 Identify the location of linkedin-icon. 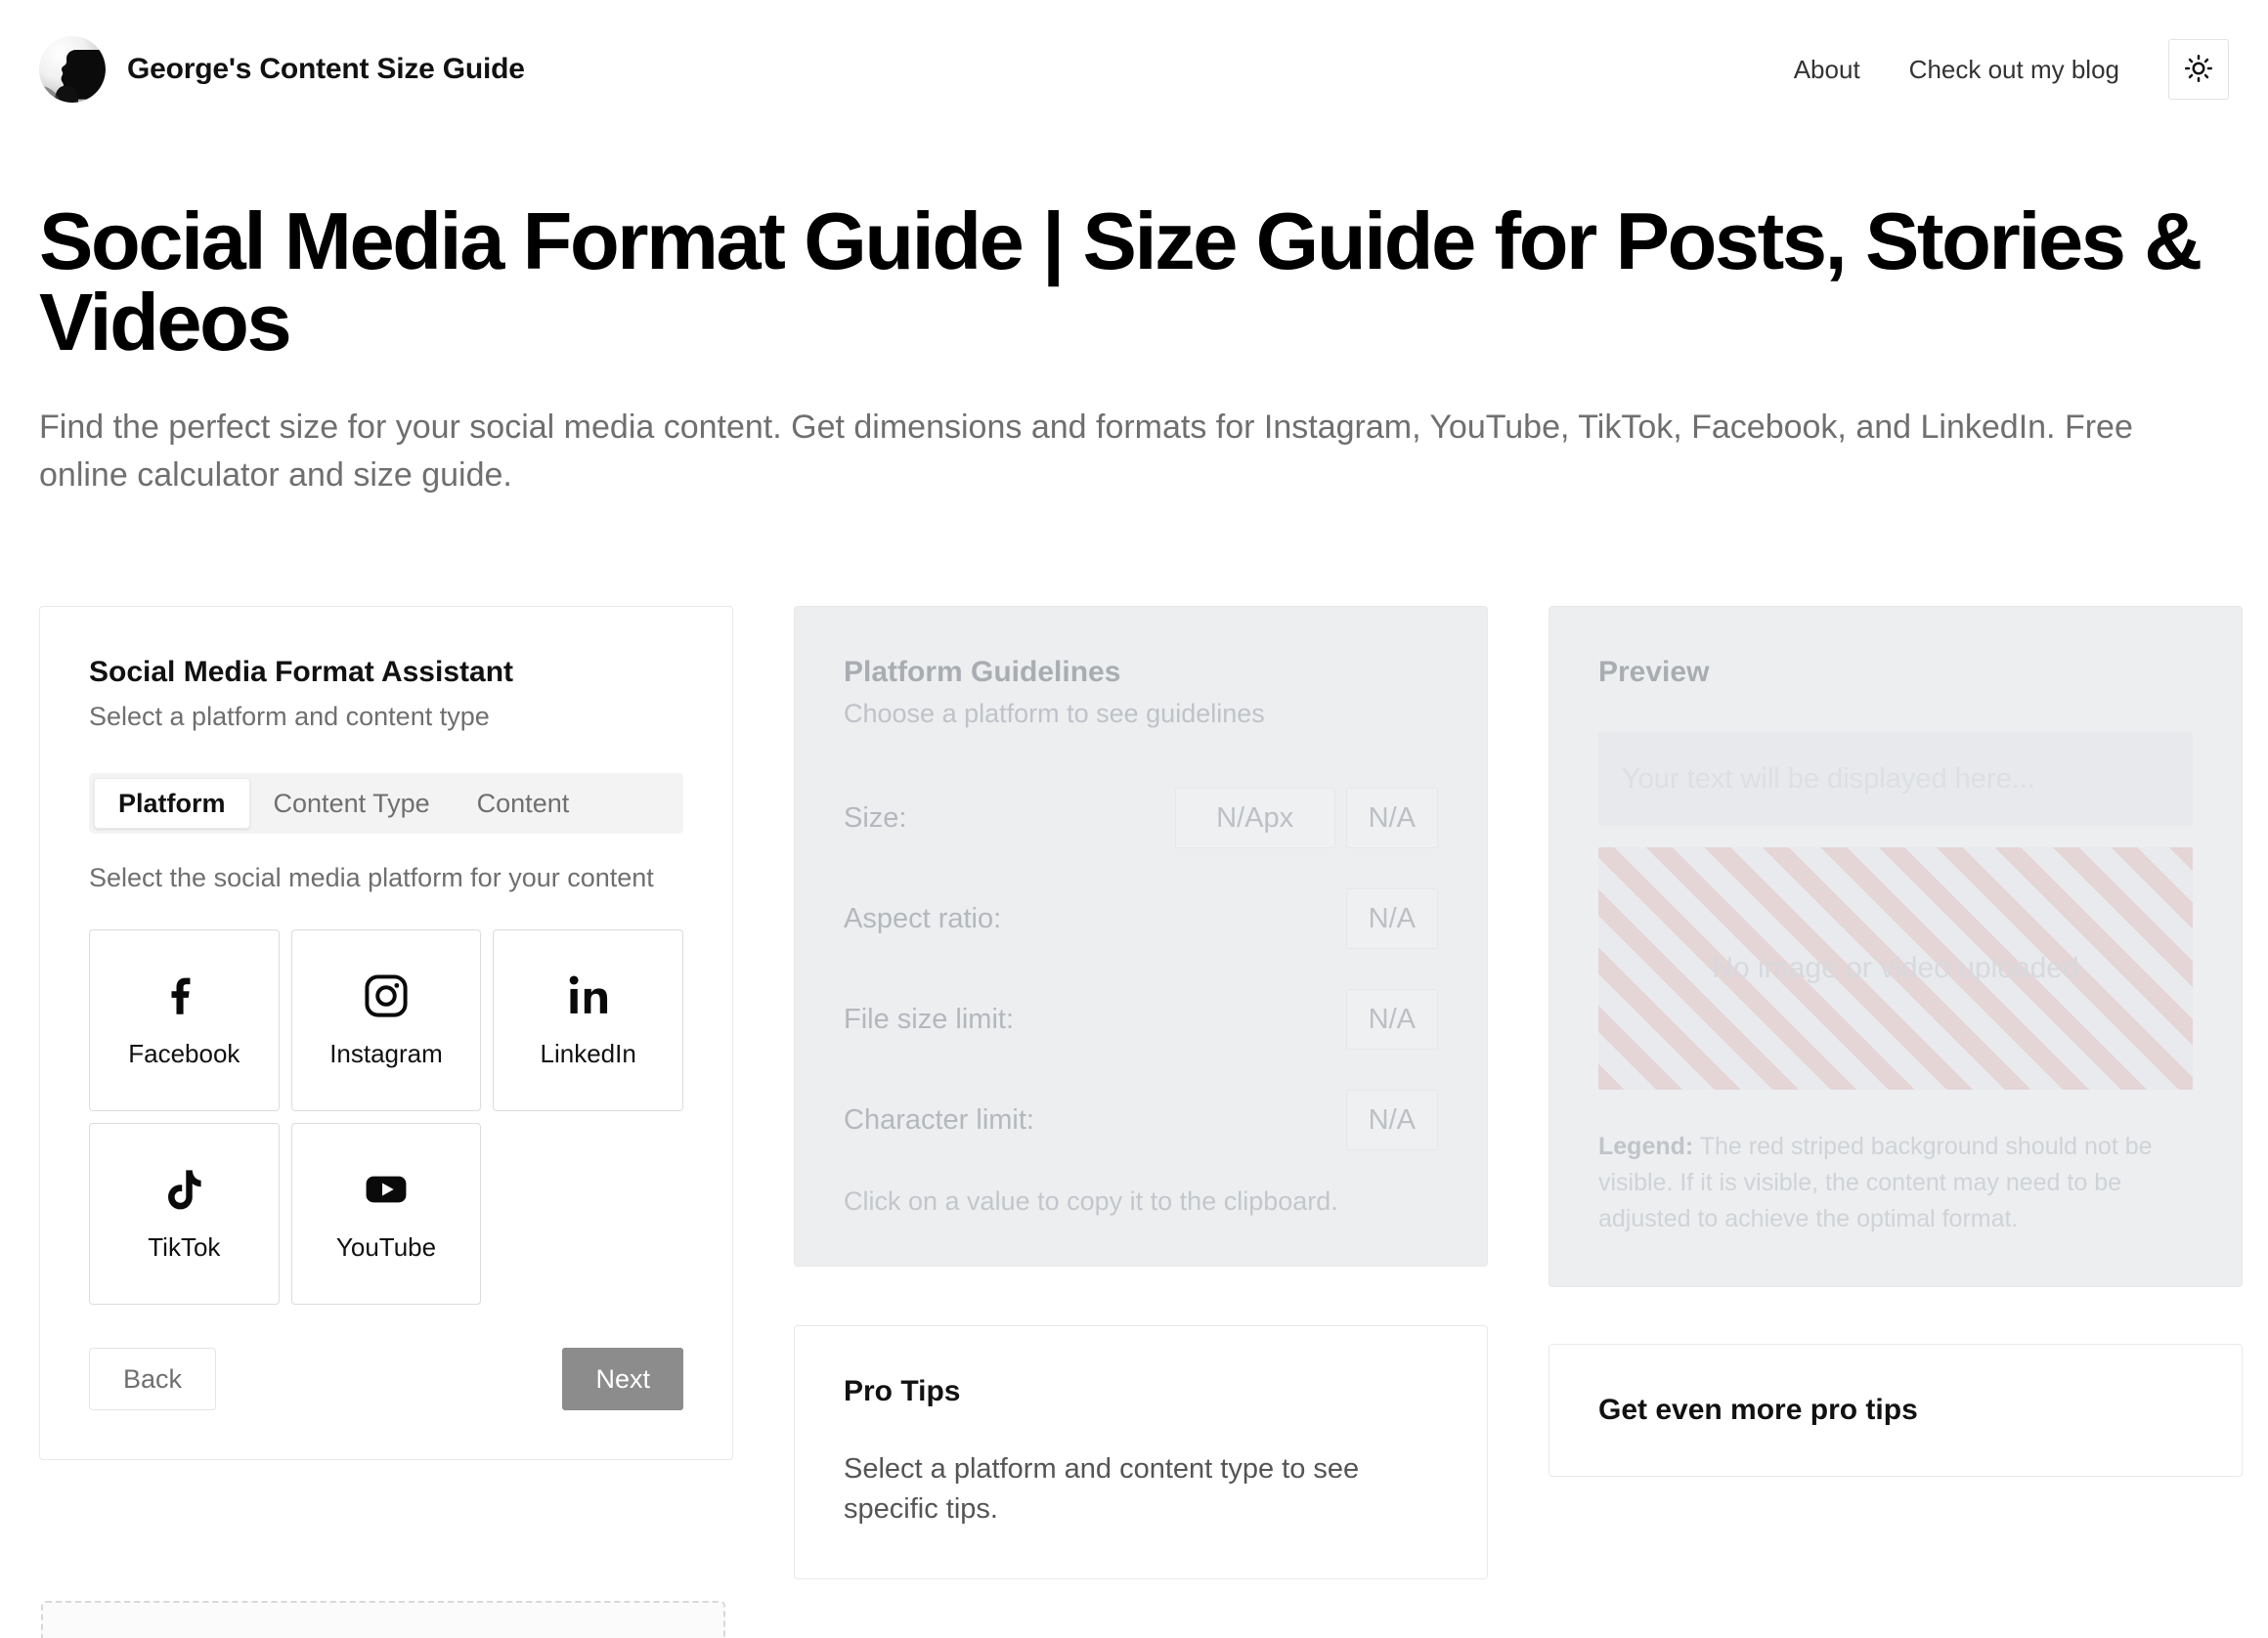
(588, 998).